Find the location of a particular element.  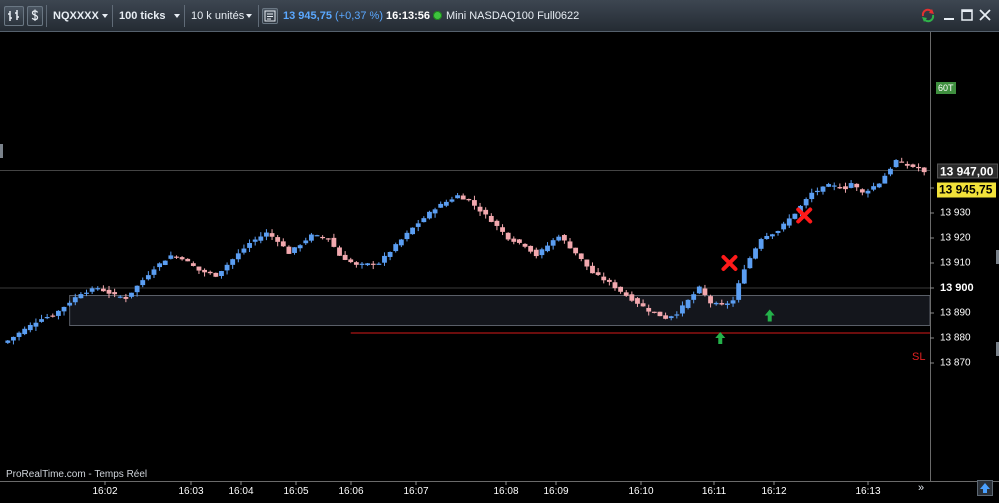

symbol-dropdown: NQXXXX is located at coordinates (80, 16).